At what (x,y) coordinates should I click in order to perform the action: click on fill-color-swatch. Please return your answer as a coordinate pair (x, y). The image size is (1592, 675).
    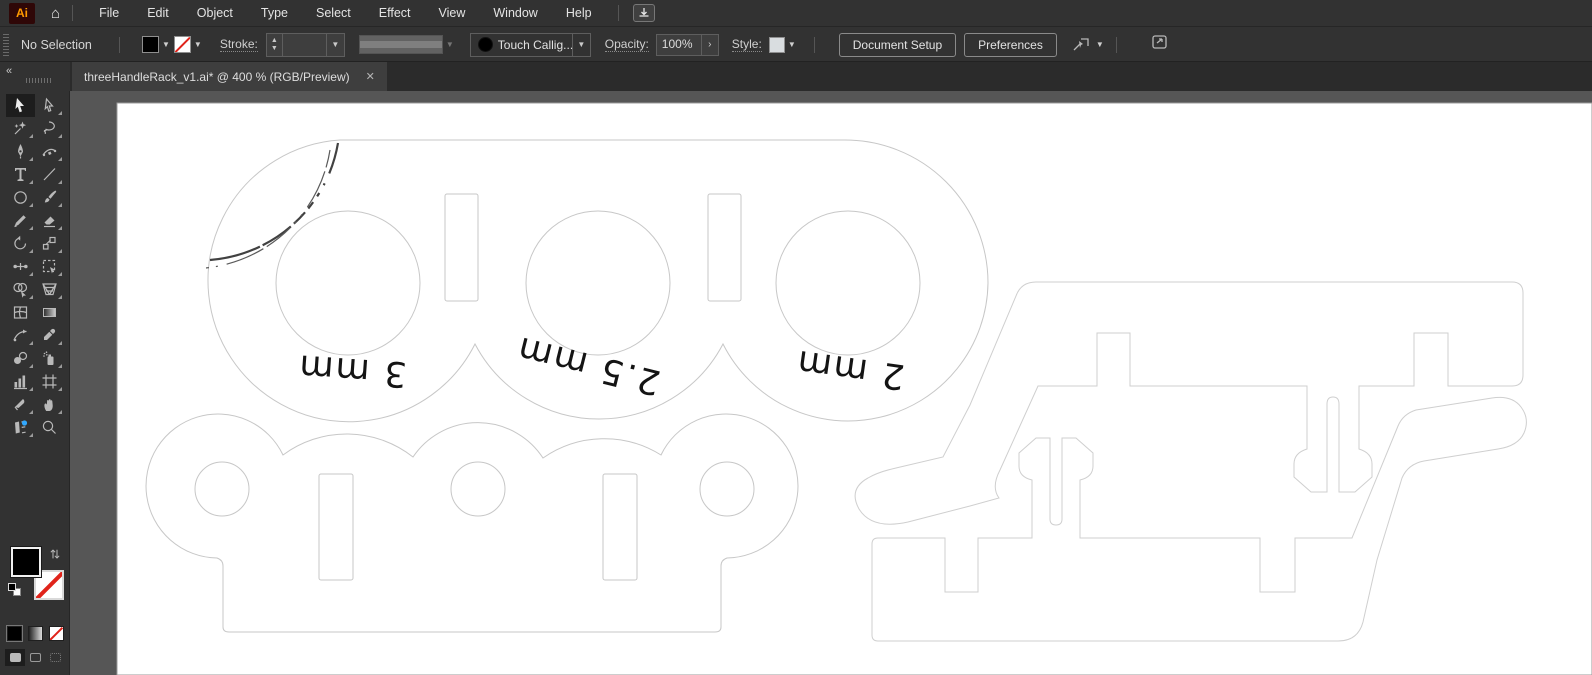
    Looking at the image, I should click on (150, 44).